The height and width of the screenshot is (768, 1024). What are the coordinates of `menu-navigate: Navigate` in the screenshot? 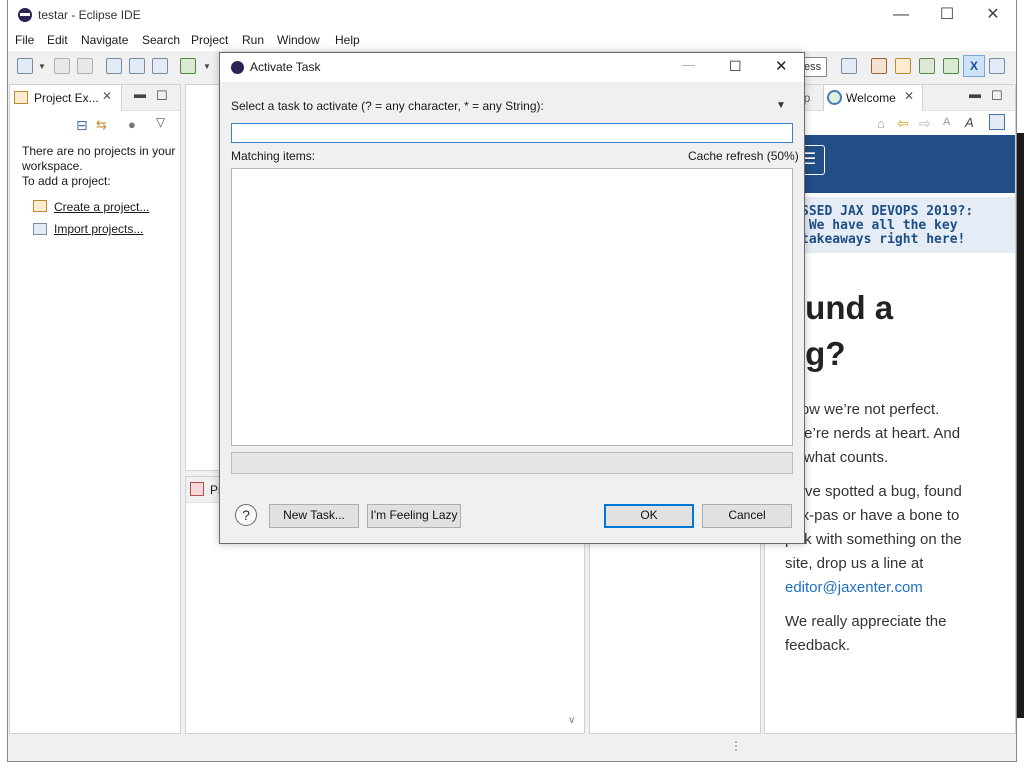 It's located at (104, 40).